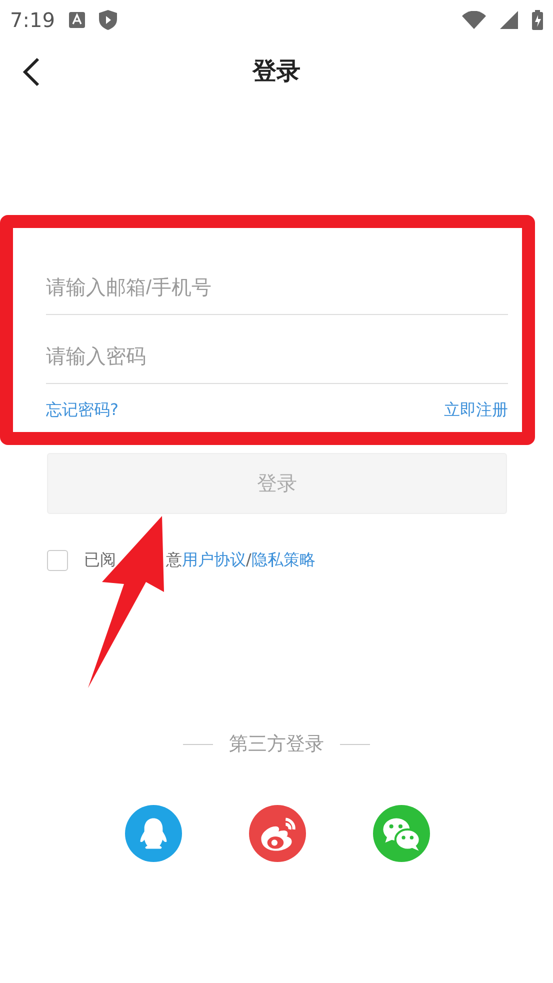 The image size is (553, 983). I want to click on page-title: 登录, so click(276, 71).